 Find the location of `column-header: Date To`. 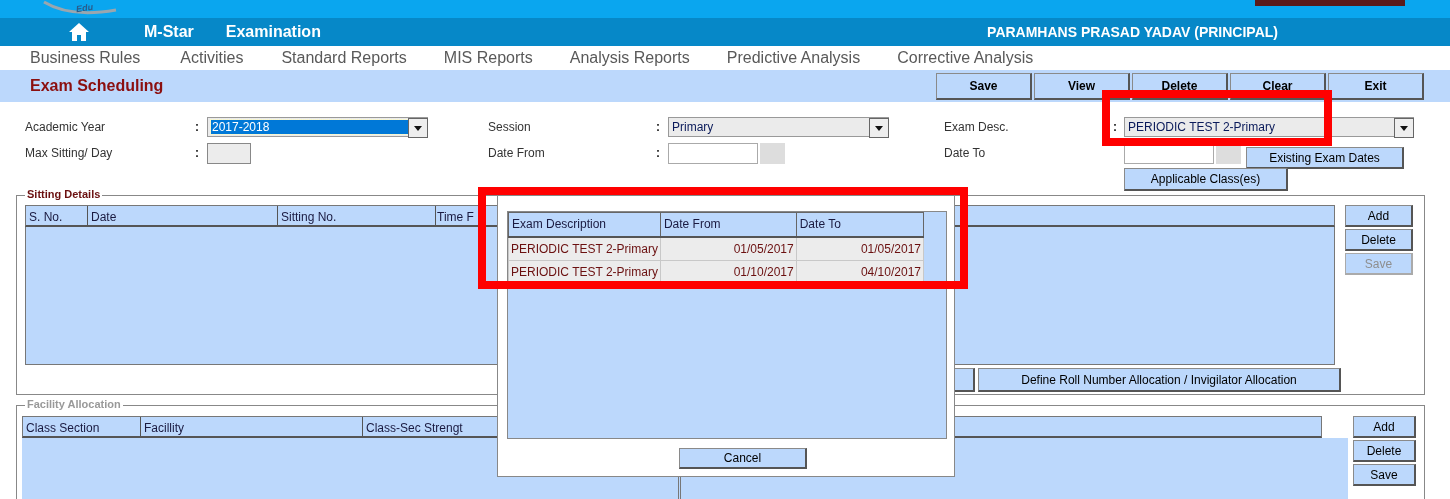

column-header: Date To is located at coordinates (860, 224).